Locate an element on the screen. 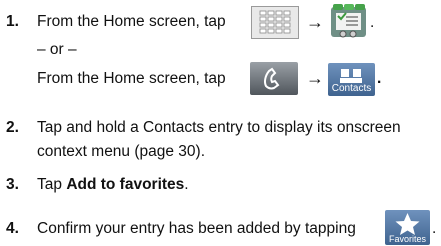 This screenshot has height=246, width=441. step-number: 2. is located at coordinates (12, 127).